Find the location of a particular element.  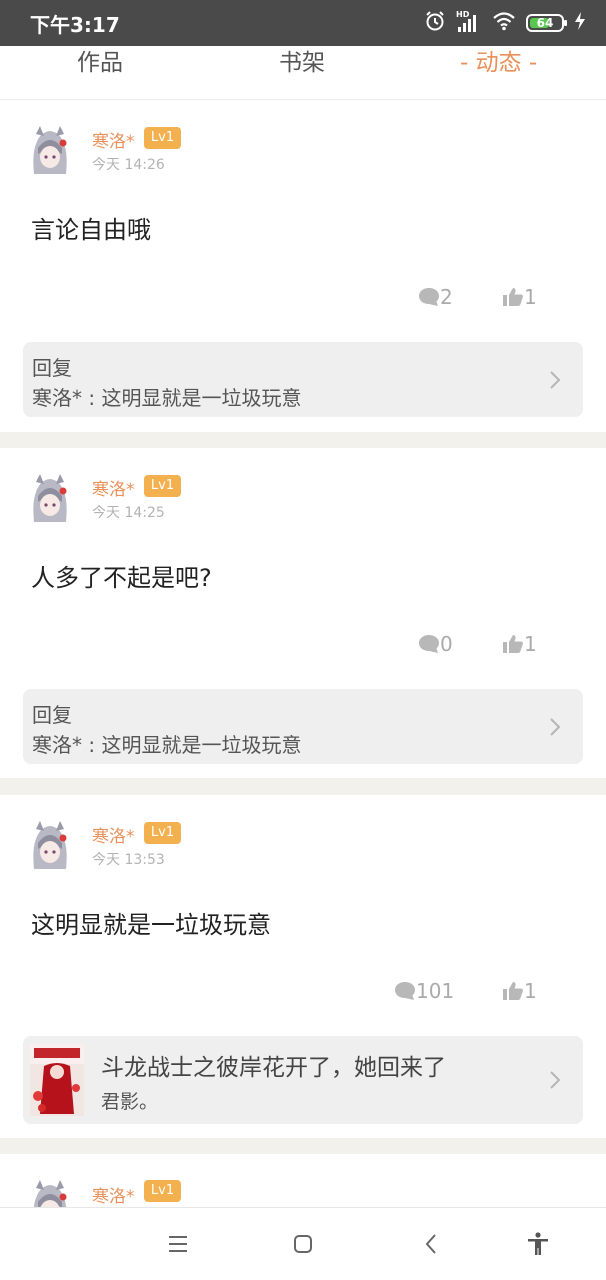

home-button is located at coordinates (303, 1244).